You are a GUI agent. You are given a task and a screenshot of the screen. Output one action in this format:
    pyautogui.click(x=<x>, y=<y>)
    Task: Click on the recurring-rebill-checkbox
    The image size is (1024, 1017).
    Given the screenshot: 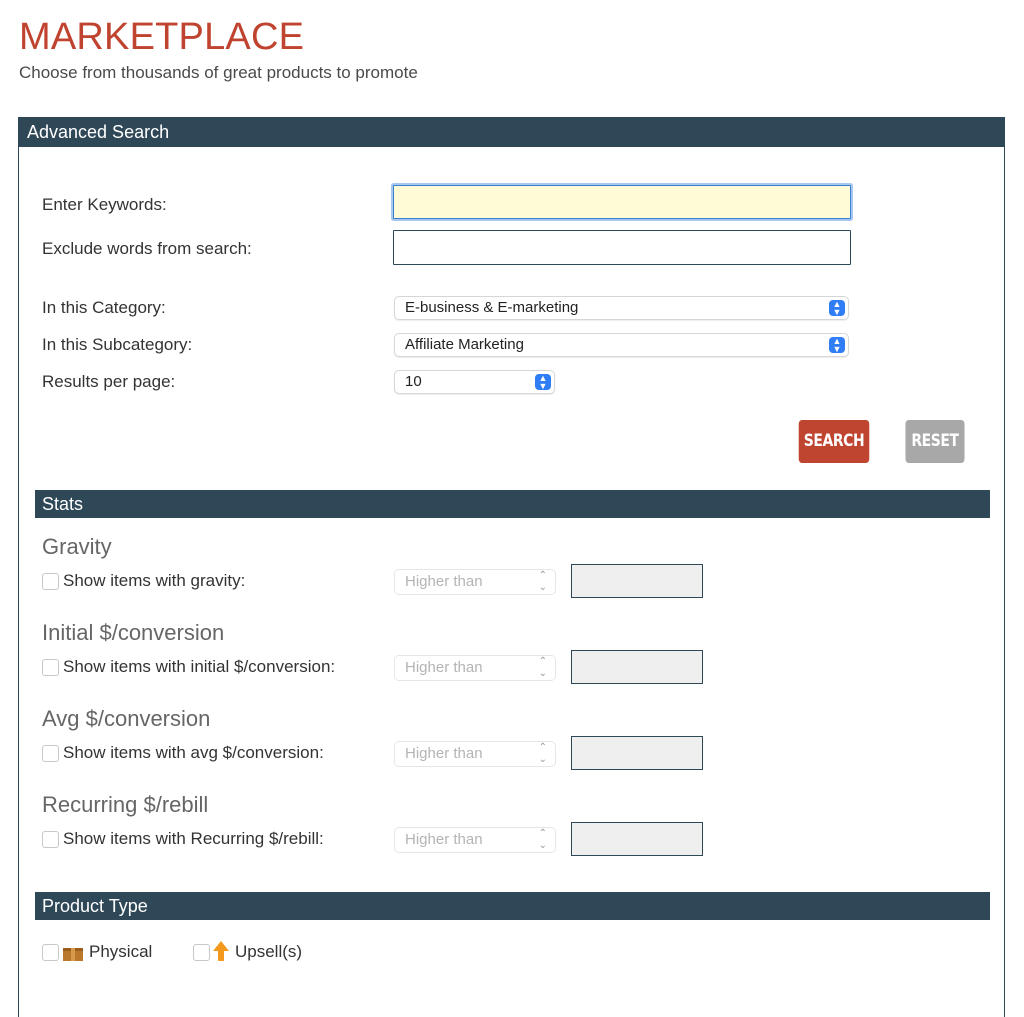 What is the action you would take?
    pyautogui.click(x=50, y=839)
    